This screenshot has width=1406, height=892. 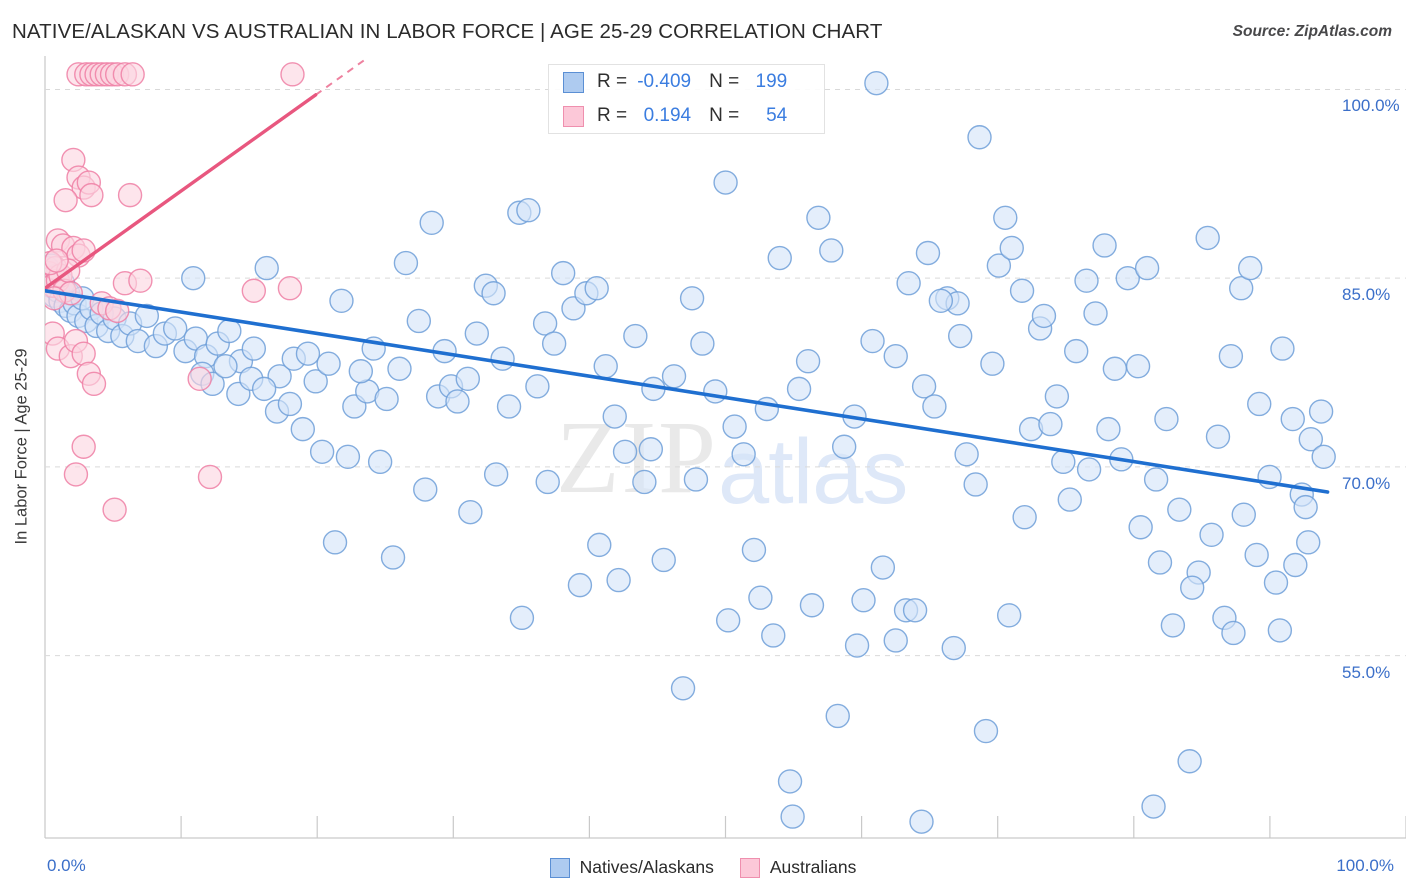 What do you see at coordinates (1366, 483) in the screenshot?
I see `y-tick-label-70: 70.0%` at bounding box center [1366, 483].